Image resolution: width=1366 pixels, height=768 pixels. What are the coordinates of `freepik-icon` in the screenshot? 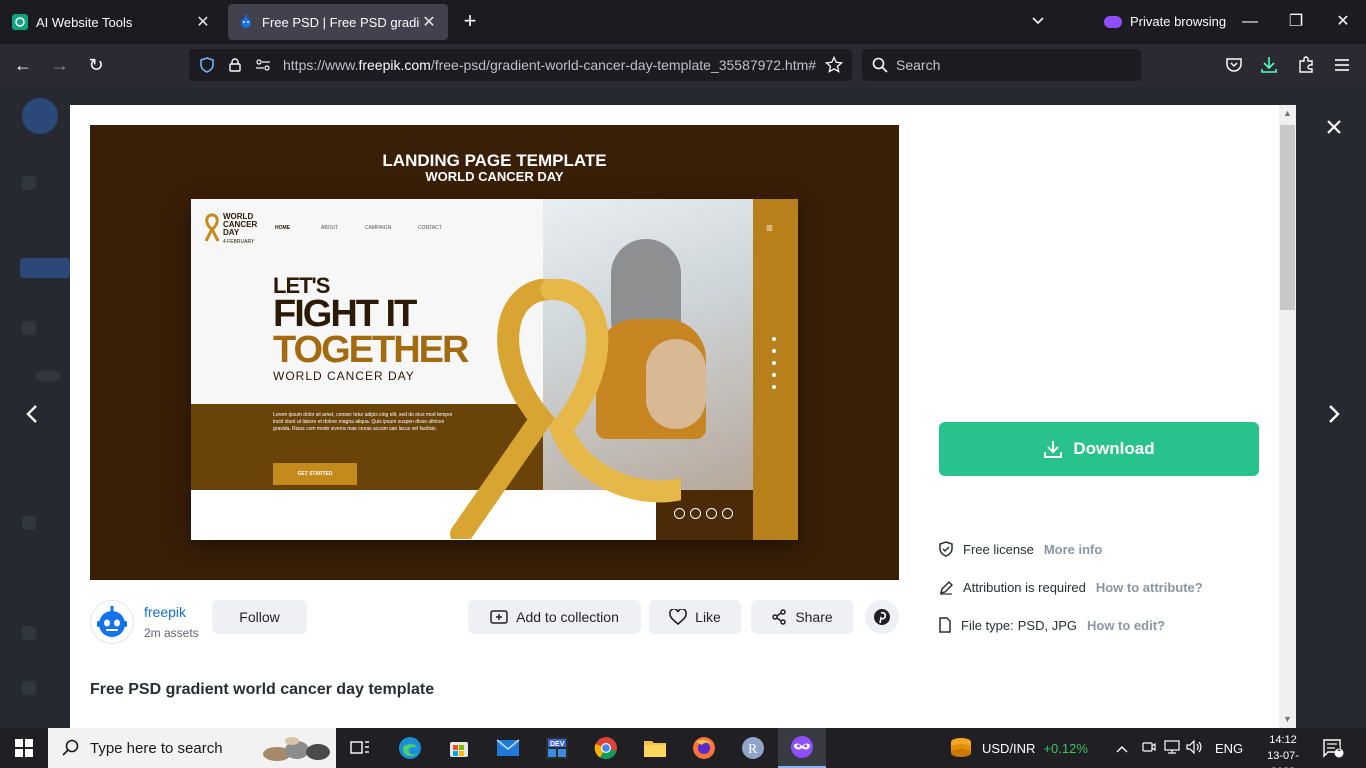 It's located at (246, 22).